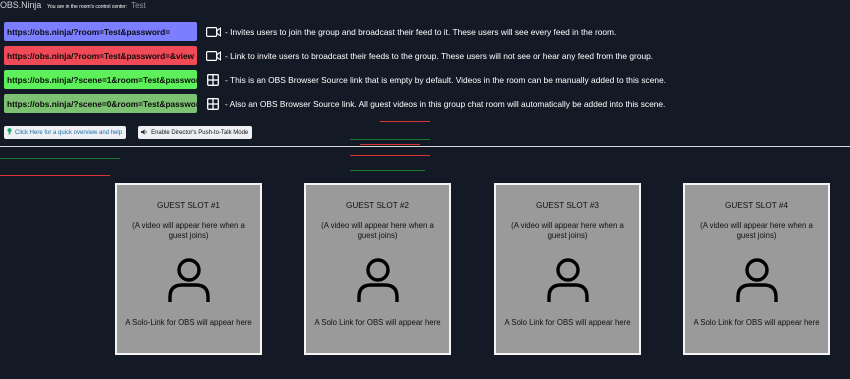  What do you see at coordinates (200, 132) in the screenshot?
I see `push-to-talk-label: Enable Director's Push-to-Talk Mode` at bounding box center [200, 132].